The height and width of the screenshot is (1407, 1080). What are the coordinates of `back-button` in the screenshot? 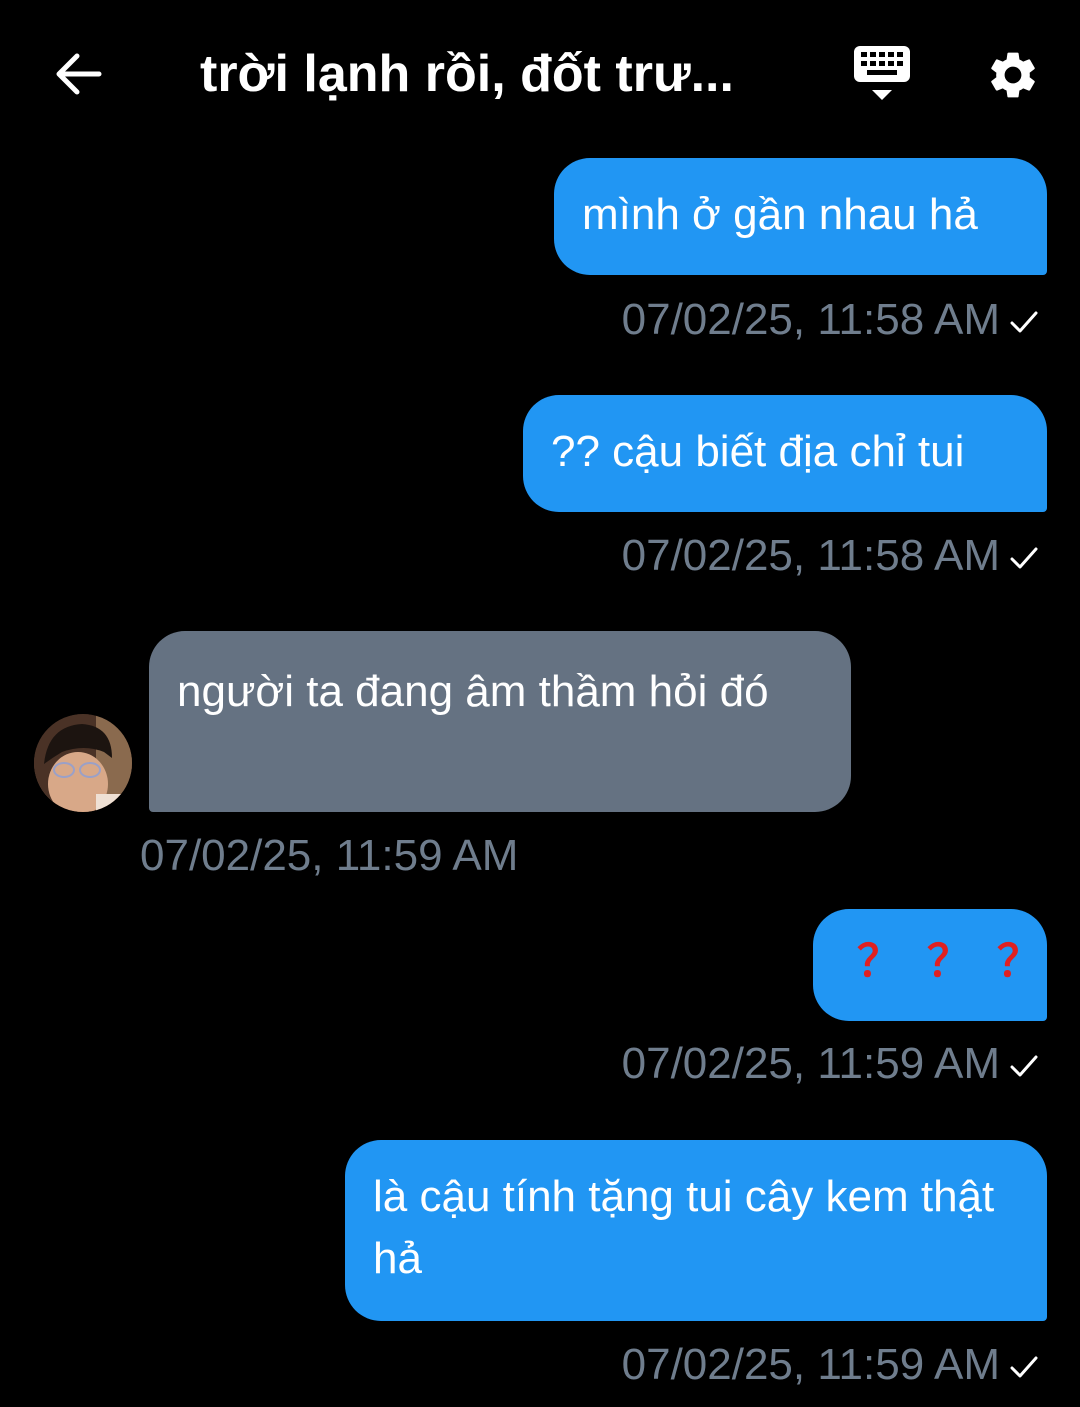 It's located at (78, 74).